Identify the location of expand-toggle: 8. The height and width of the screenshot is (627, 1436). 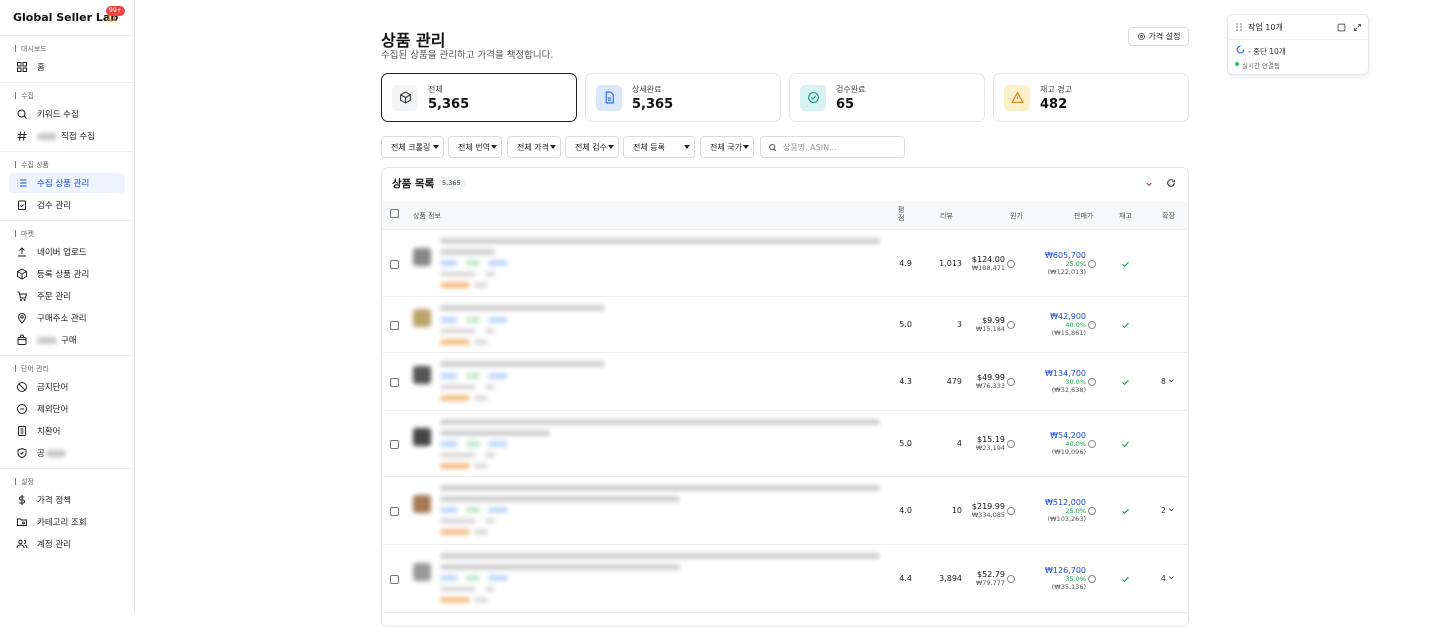
(1168, 381).